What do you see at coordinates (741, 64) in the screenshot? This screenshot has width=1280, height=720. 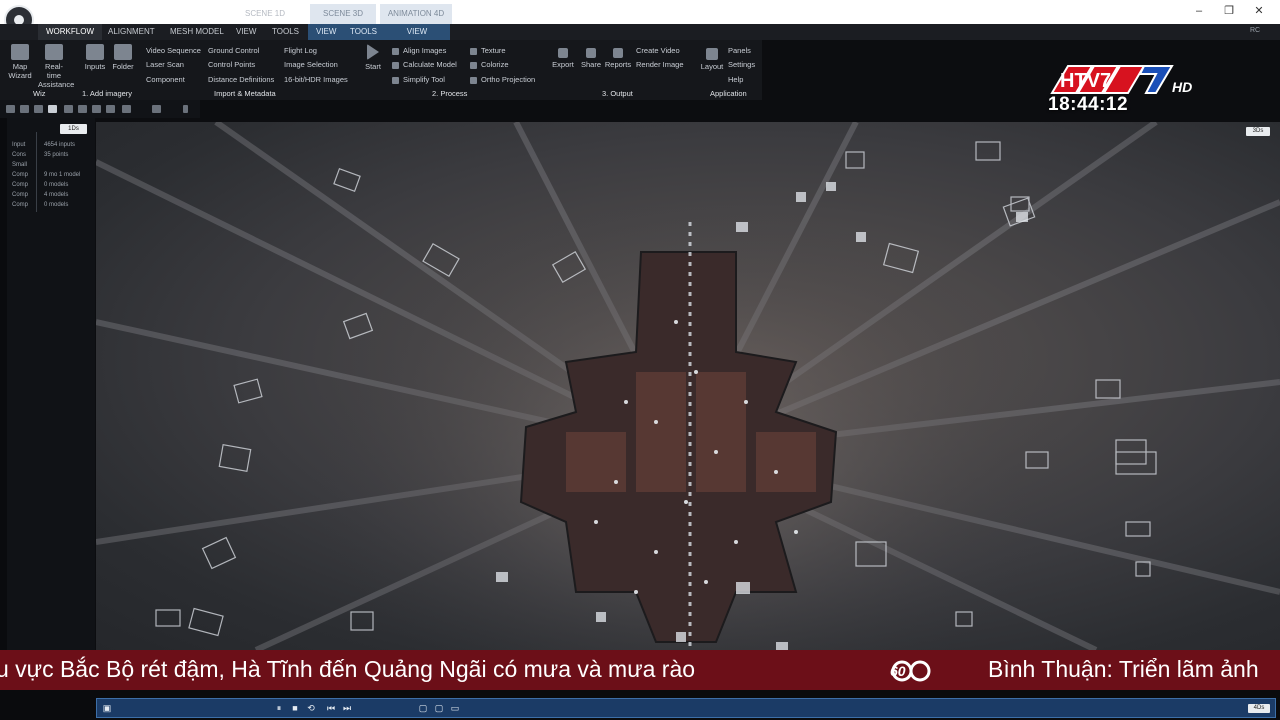 I see `settings-button: Settings` at bounding box center [741, 64].